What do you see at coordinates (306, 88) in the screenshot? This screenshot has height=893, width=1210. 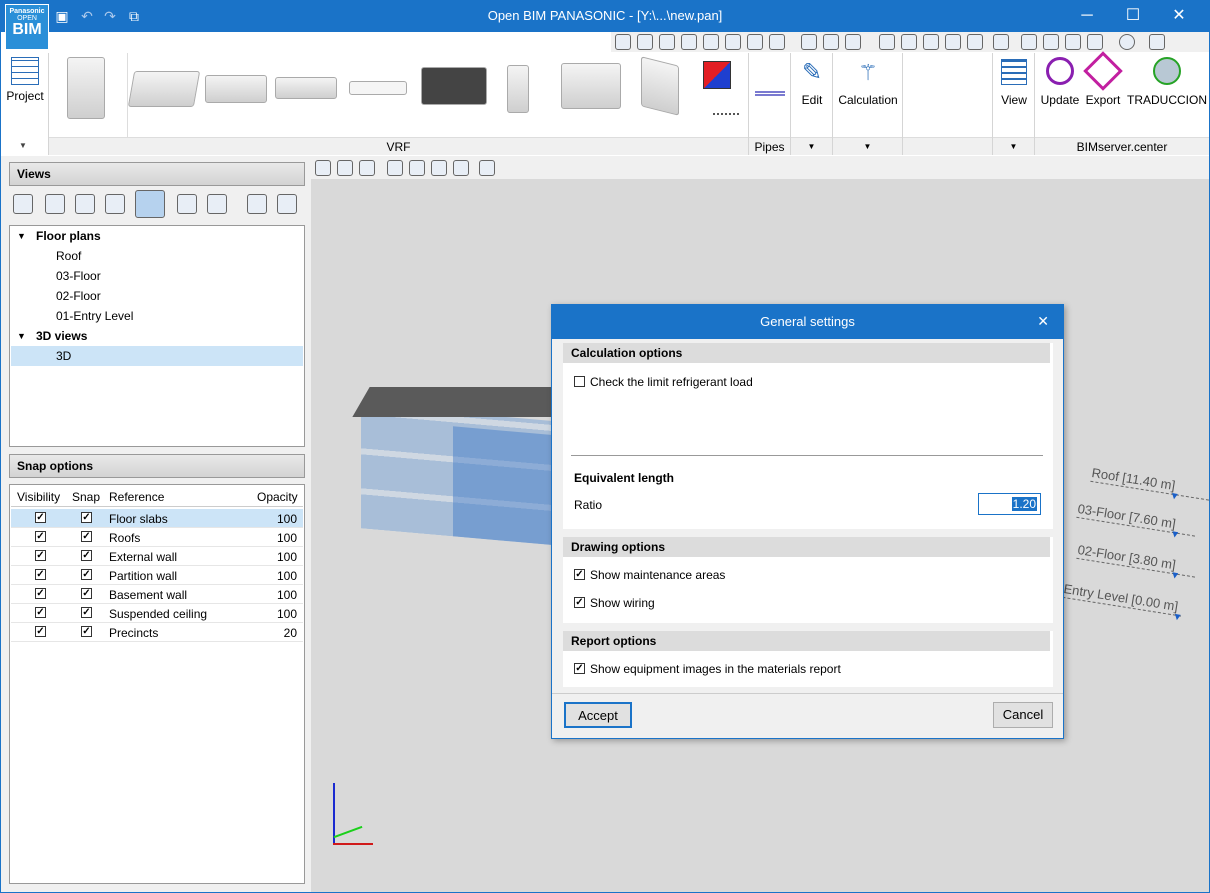 I see `ceiling-unit-icon` at bounding box center [306, 88].